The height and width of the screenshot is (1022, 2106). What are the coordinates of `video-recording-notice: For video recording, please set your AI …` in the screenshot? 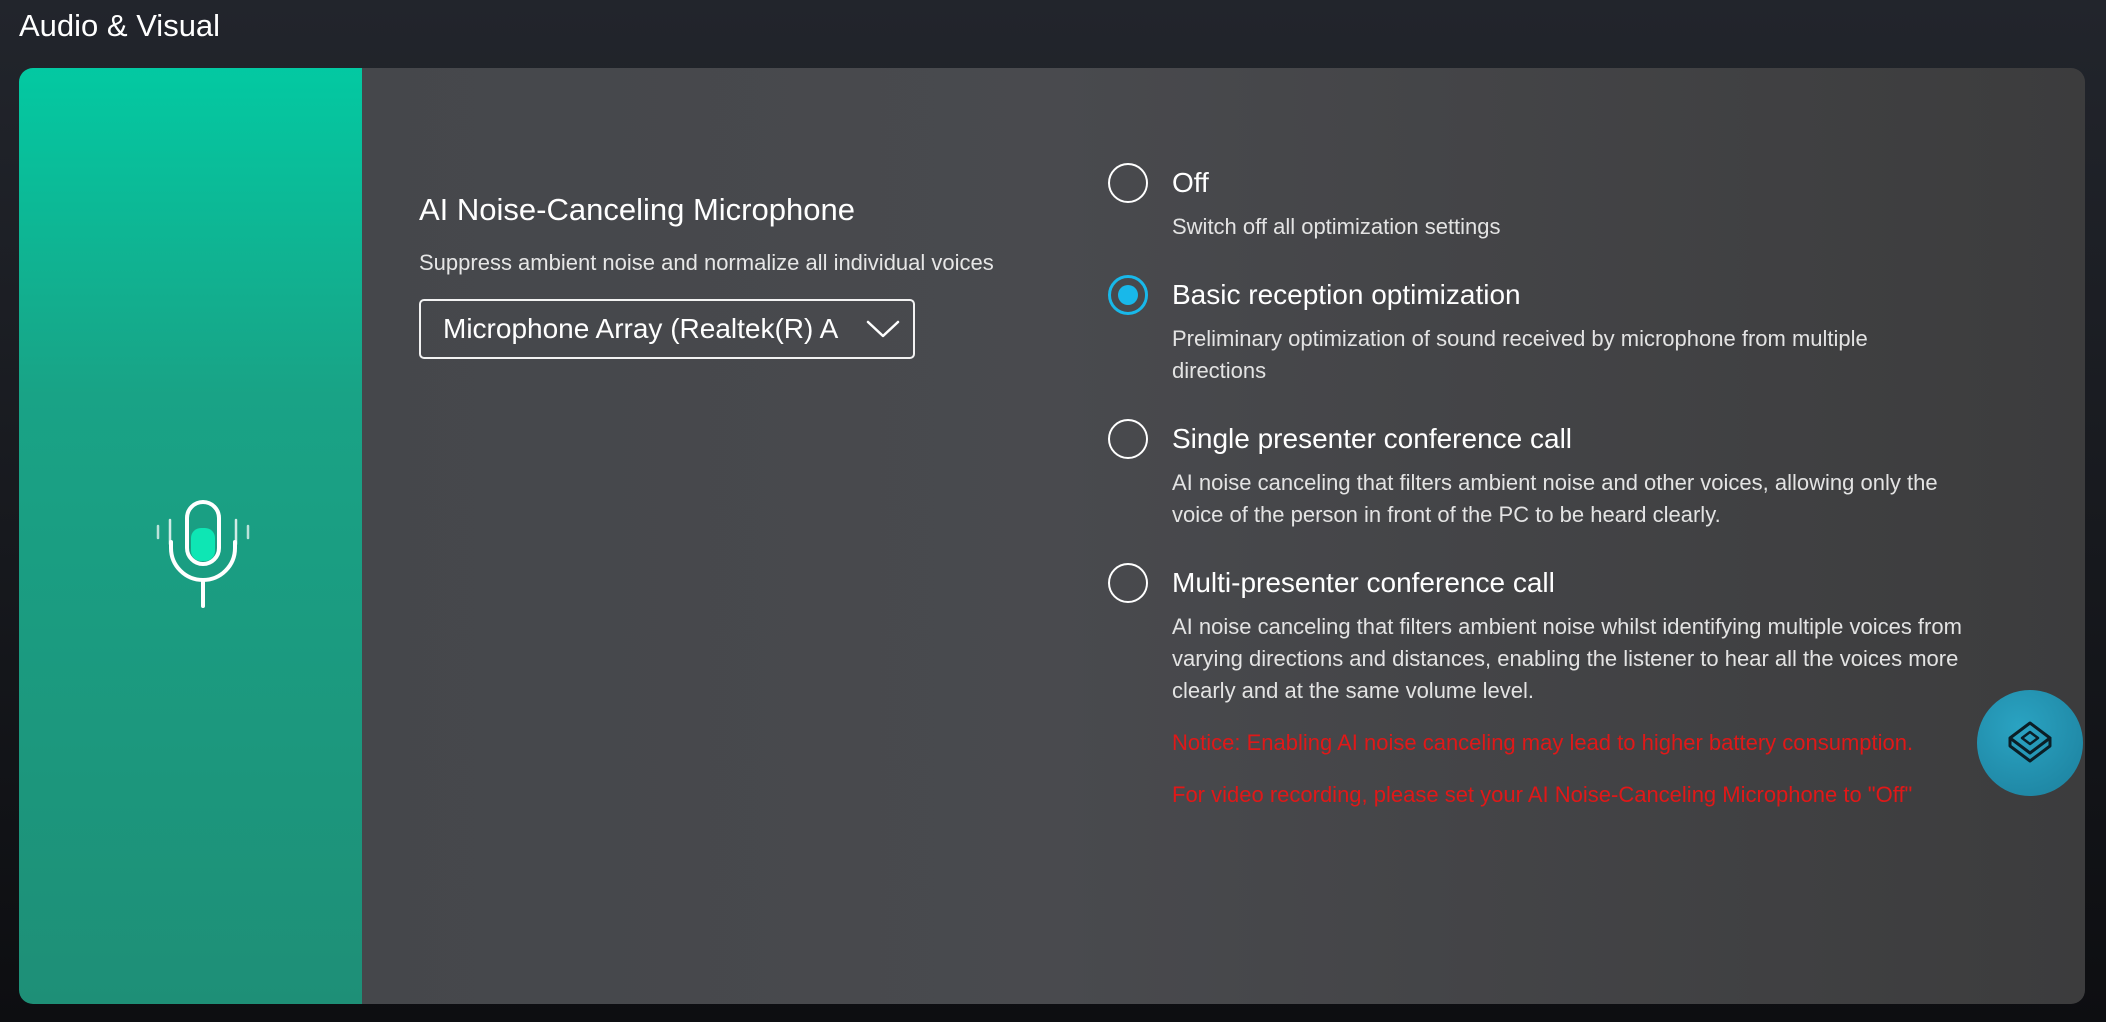 It's located at (1542, 794).